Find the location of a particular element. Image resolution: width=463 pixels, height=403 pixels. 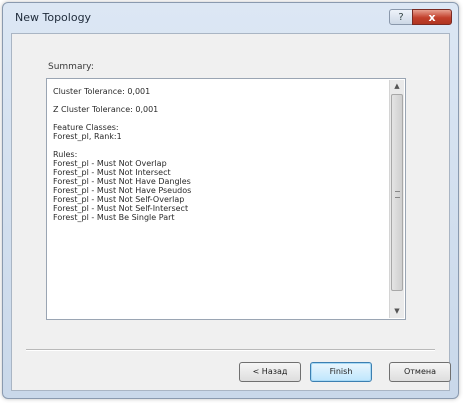

summary-line: Forest_pl - Must Not Have Pseudos is located at coordinates (122, 190).